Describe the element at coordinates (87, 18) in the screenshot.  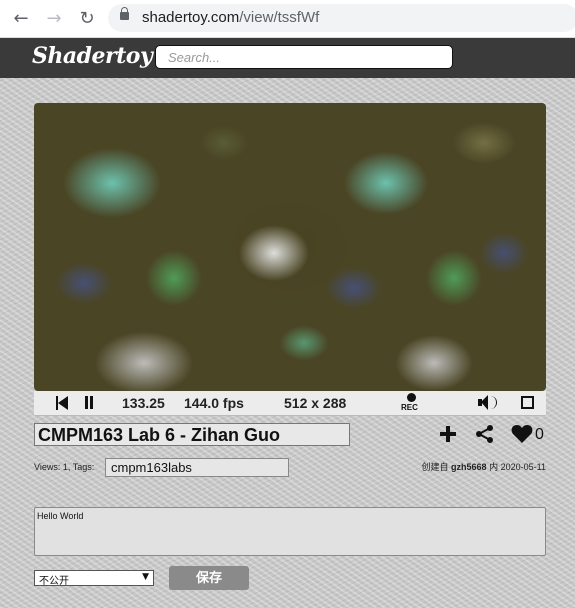
I see `reload-icon: ↻` at that location.